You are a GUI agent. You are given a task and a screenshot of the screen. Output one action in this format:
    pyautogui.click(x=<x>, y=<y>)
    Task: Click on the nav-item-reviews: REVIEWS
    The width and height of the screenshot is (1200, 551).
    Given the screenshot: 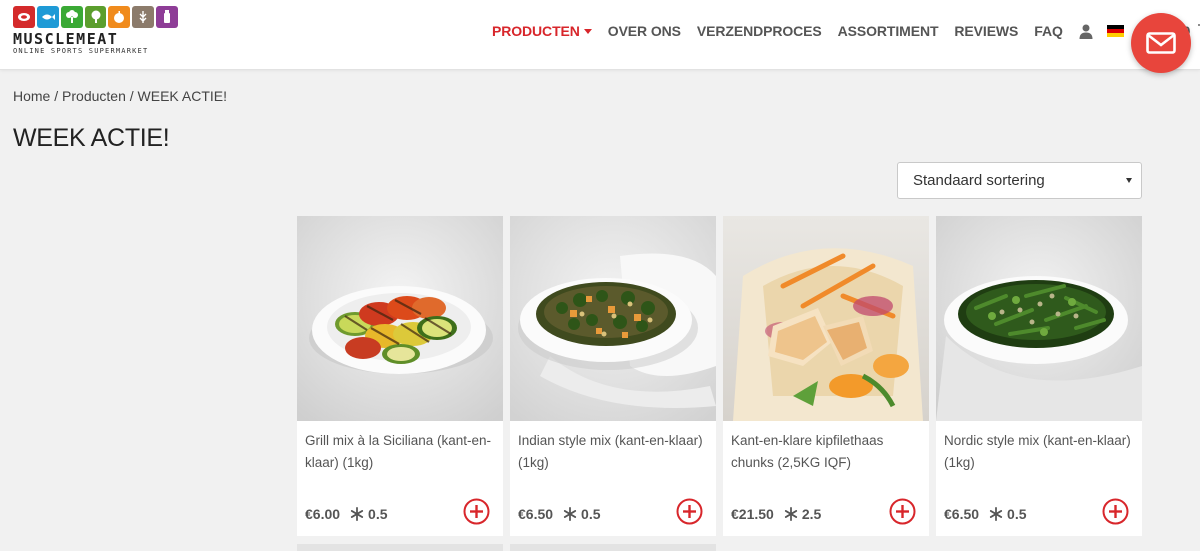 What is the action you would take?
    pyautogui.click(x=986, y=31)
    